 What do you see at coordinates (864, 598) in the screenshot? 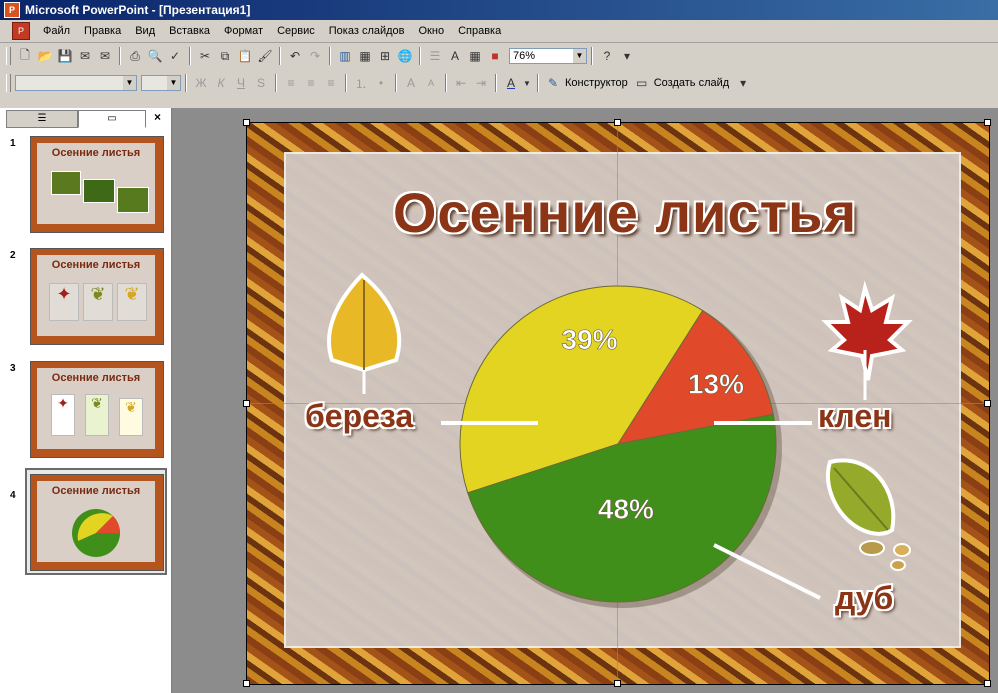
I see `label-oak: дуб` at bounding box center [864, 598].